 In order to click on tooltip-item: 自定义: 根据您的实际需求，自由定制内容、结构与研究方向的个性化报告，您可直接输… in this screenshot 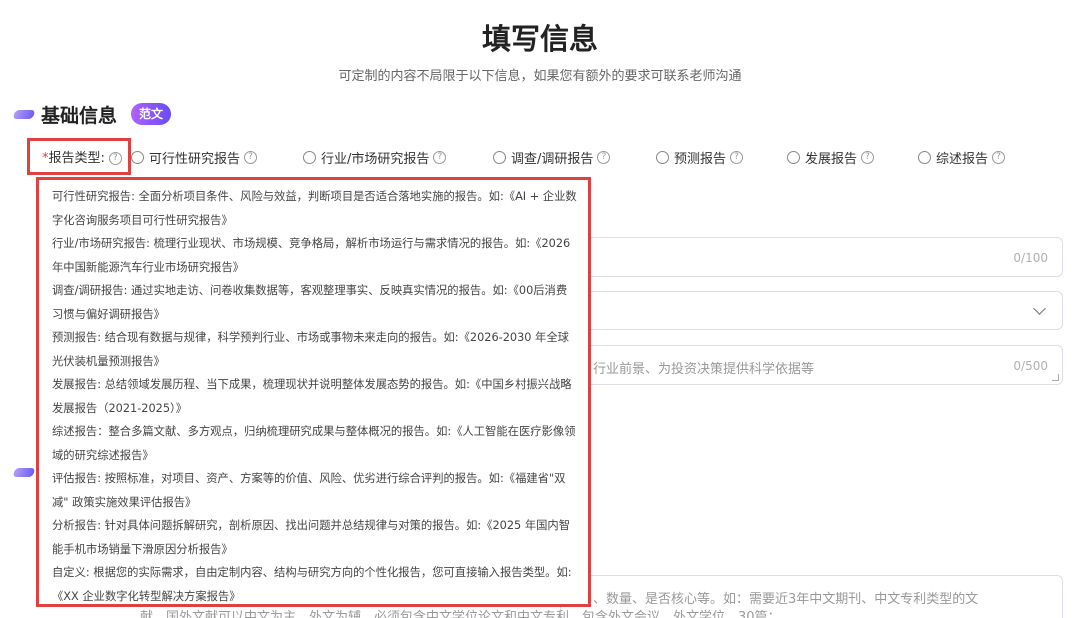, I will do `click(312, 584)`.